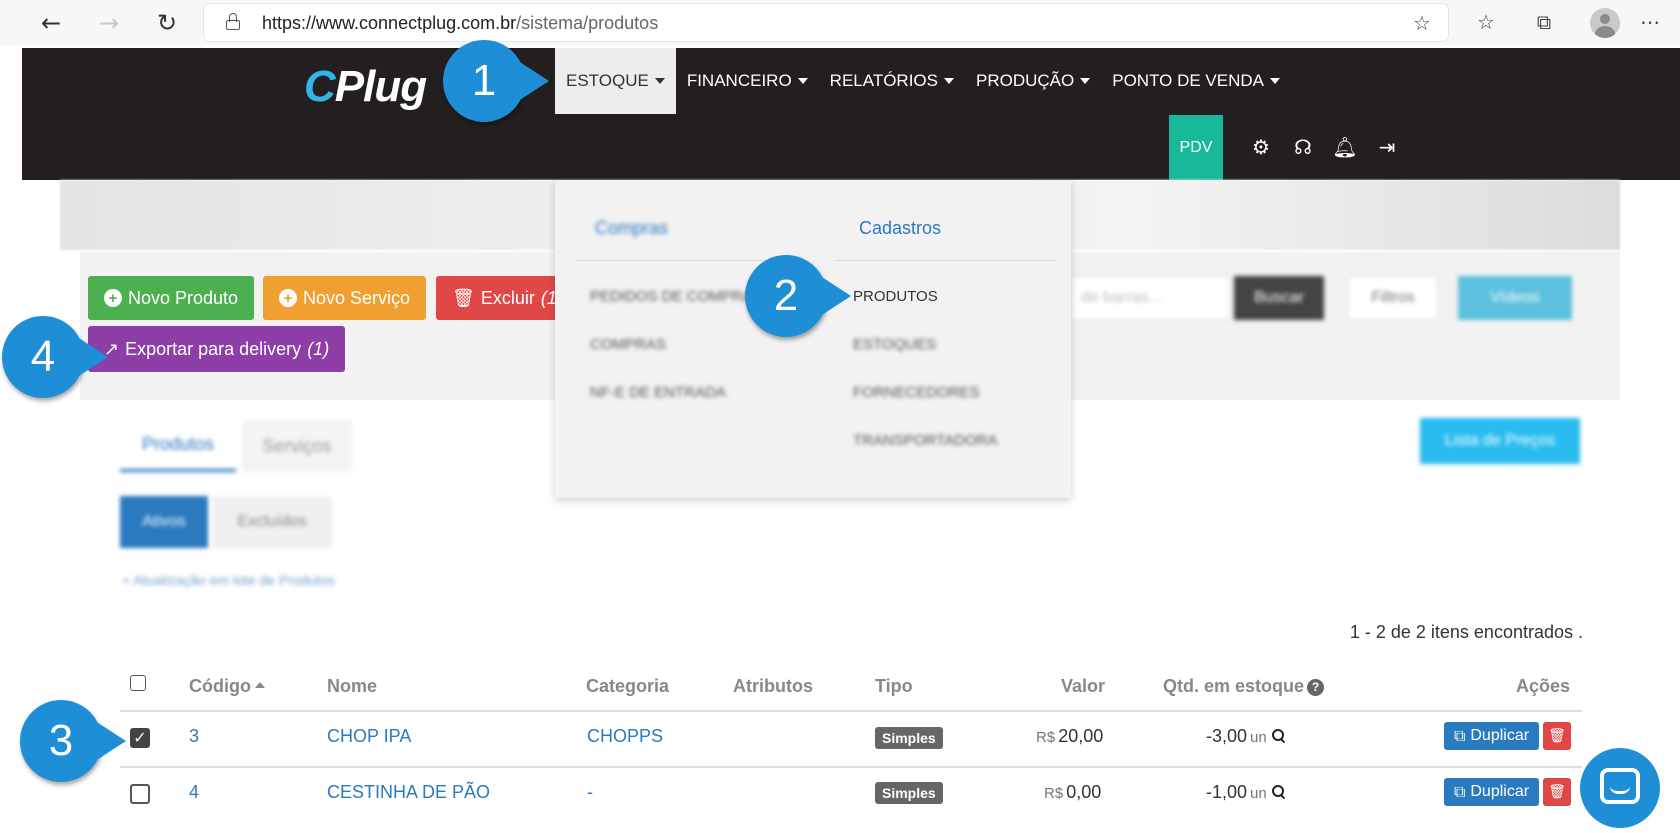 The height and width of the screenshot is (833, 1680). Describe the element at coordinates (109, 23) in the screenshot. I see `forward-icon: →` at that location.